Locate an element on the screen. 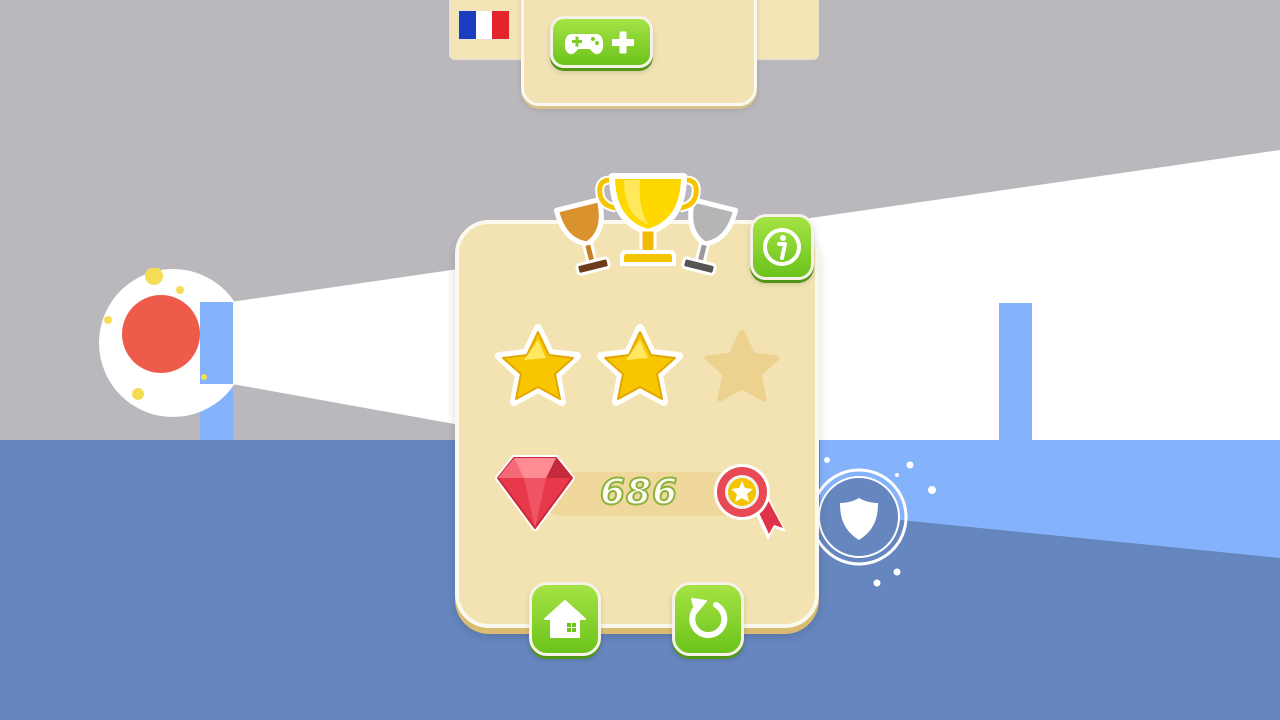  trophies-group is located at coordinates (648, 229).